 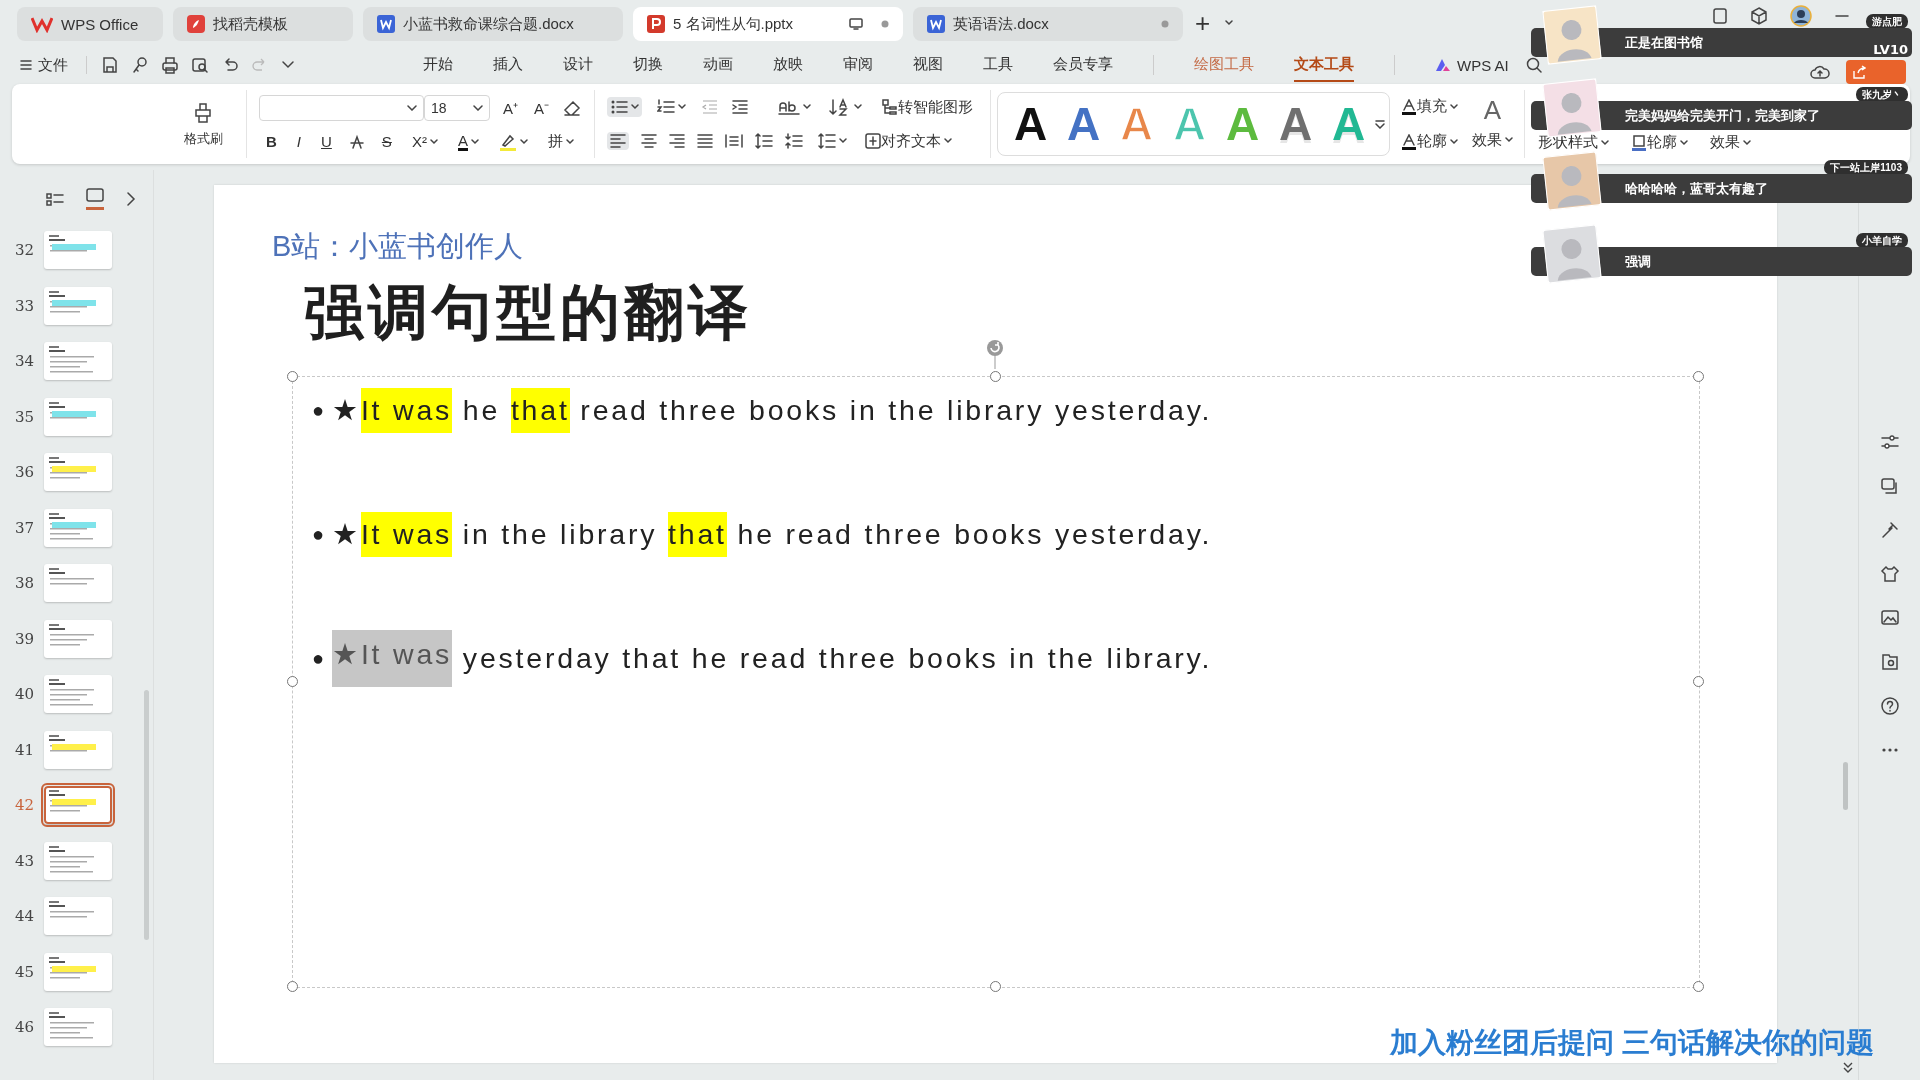 What do you see at coordinates (263, 24) in the screenshot?
I see `file-tab: 找稻壳模板` at bounding box center [263, 24].